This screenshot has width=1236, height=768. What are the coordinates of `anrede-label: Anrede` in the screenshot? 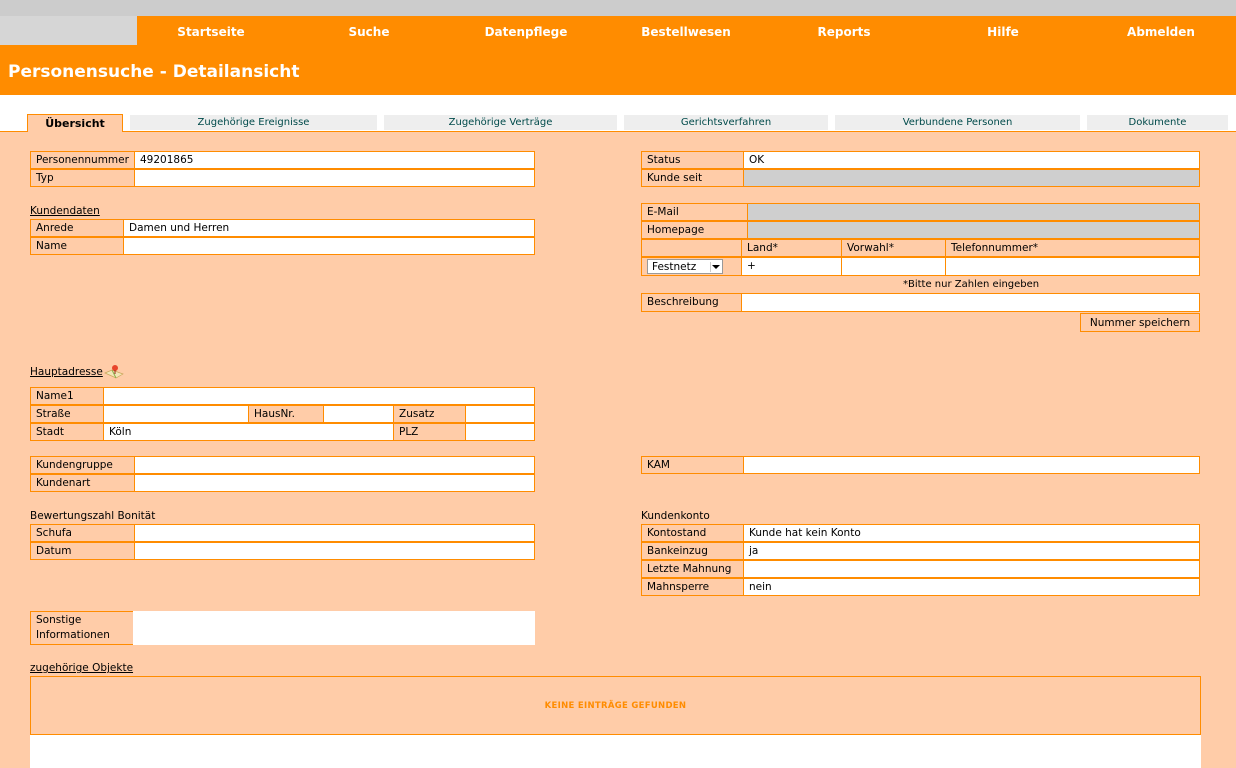 It's located at (77, 228).